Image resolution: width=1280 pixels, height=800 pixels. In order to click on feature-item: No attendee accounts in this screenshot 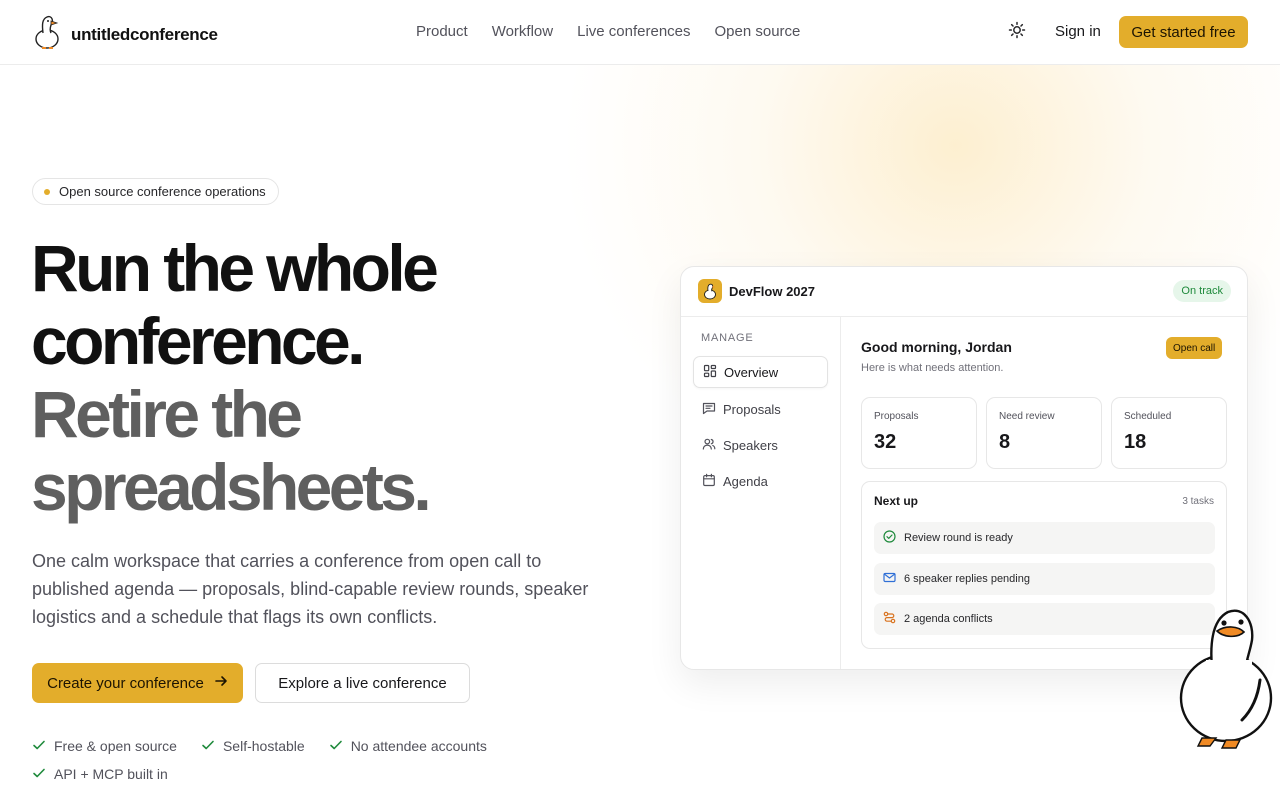, I will do `click(408, 746)`.